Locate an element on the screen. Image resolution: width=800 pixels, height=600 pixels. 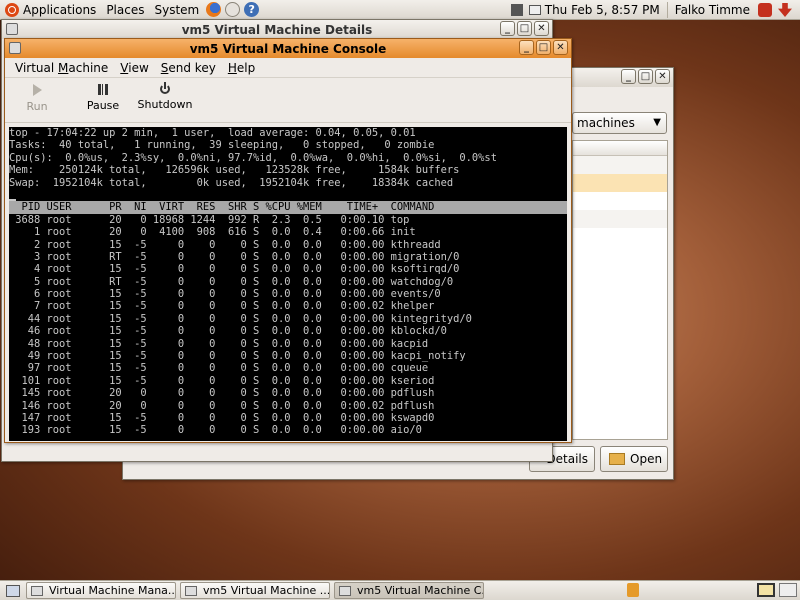
applications-menu: Applications is located at coordinates (50, 10).